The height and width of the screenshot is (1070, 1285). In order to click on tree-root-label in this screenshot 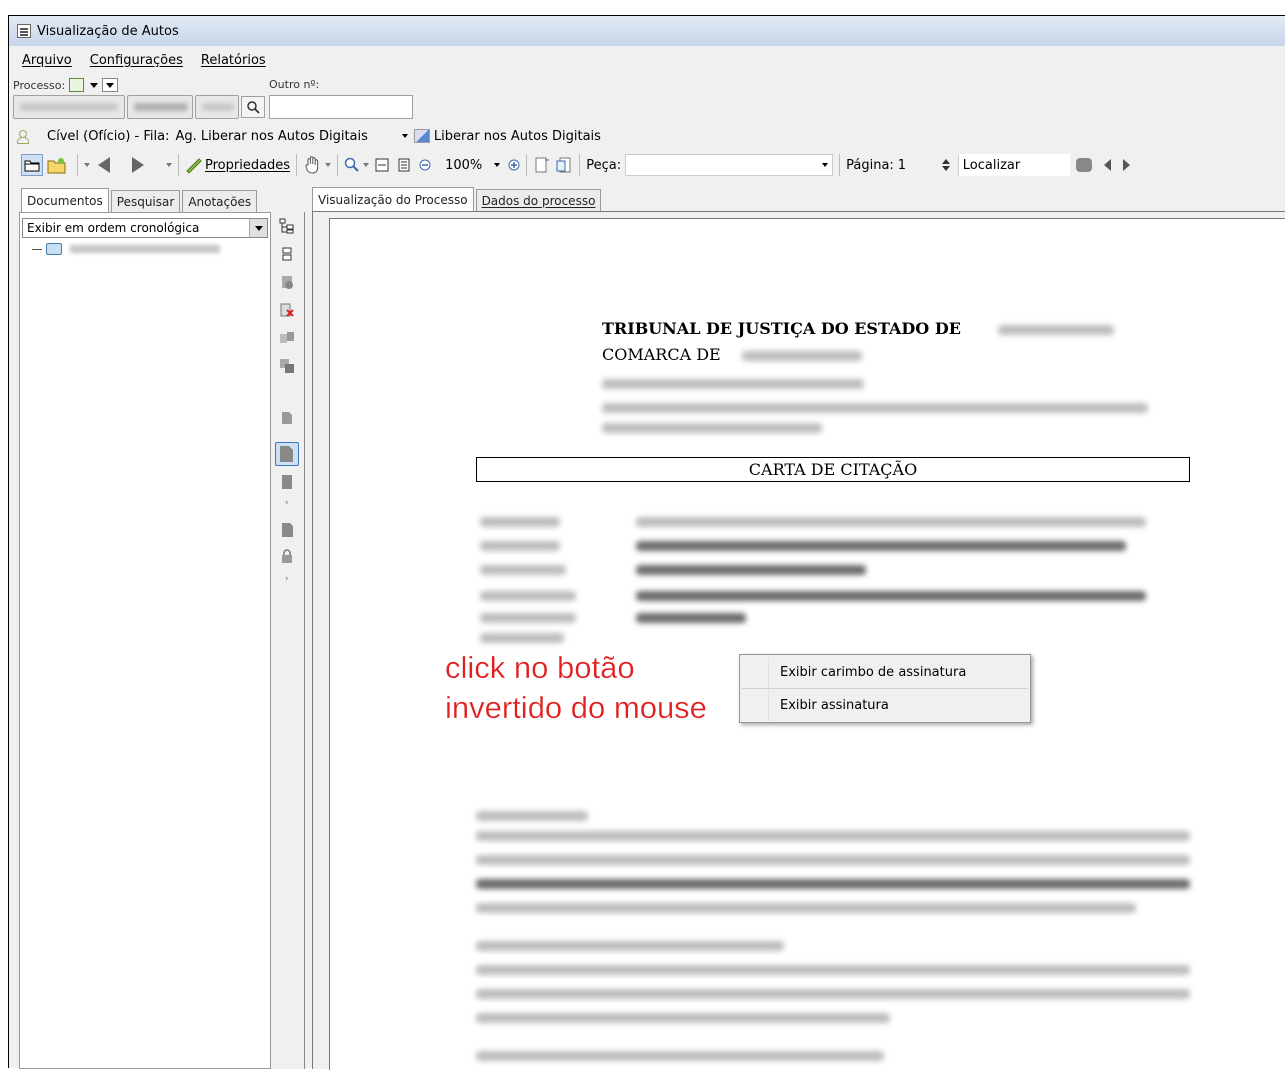, I will do `click(145, 249)`.